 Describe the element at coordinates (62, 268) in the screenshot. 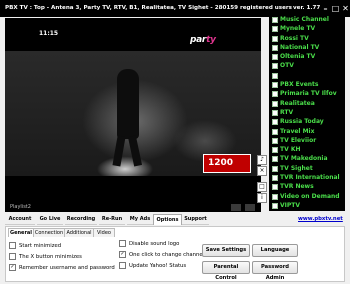

I see `remember-option: ✓ Remember username and password` at that location.